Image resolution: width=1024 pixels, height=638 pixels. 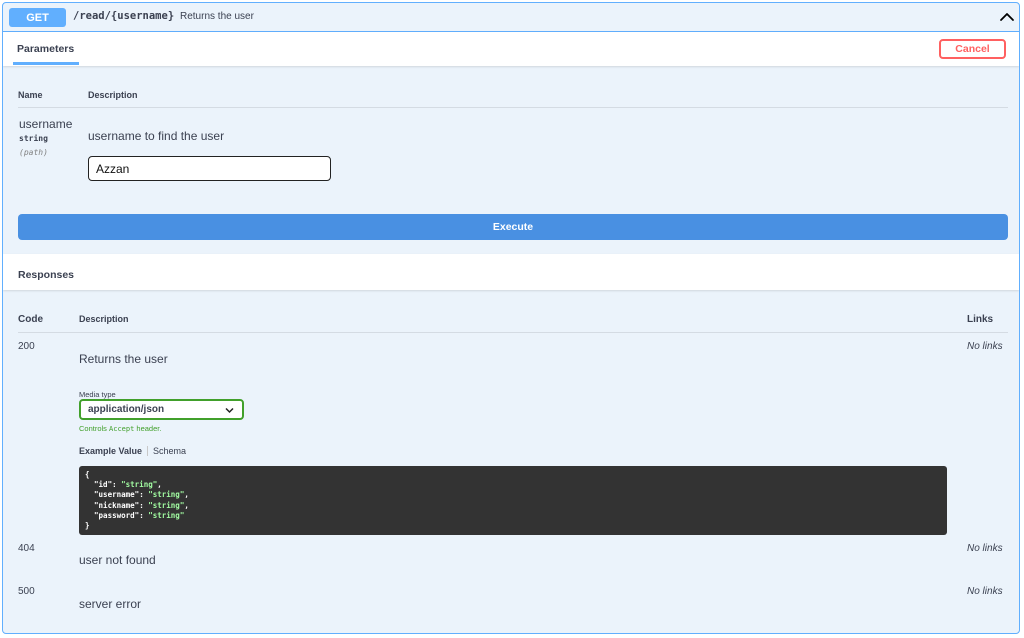 I want to click on param-location: (path), so click(x=33, y=152).